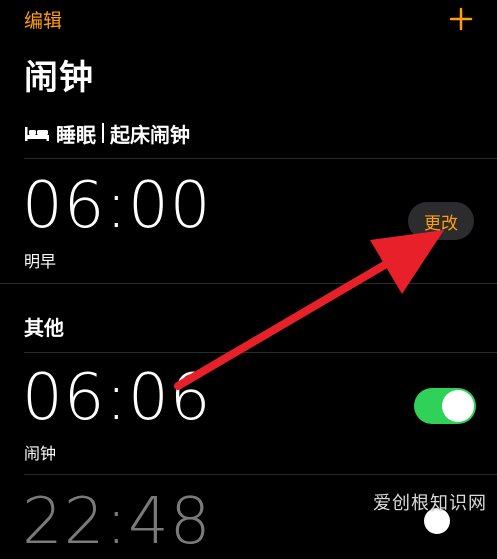 This screenshot has width=497, height=559. I want to click on page-title: 闹钟, so click(59, 78).